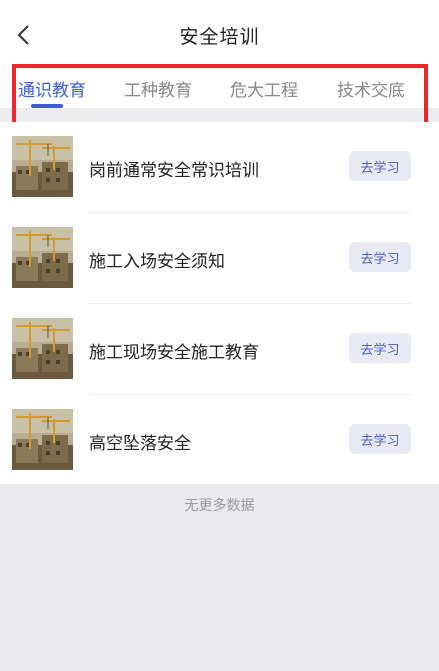  I want to click on tab-trade-education: 工种教育, so click(158, 88).